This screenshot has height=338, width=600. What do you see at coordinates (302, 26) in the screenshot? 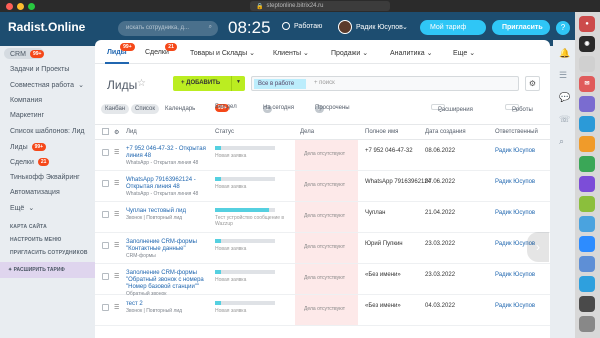
I see `work-status: Работаю` at bounding box center [302, 26].